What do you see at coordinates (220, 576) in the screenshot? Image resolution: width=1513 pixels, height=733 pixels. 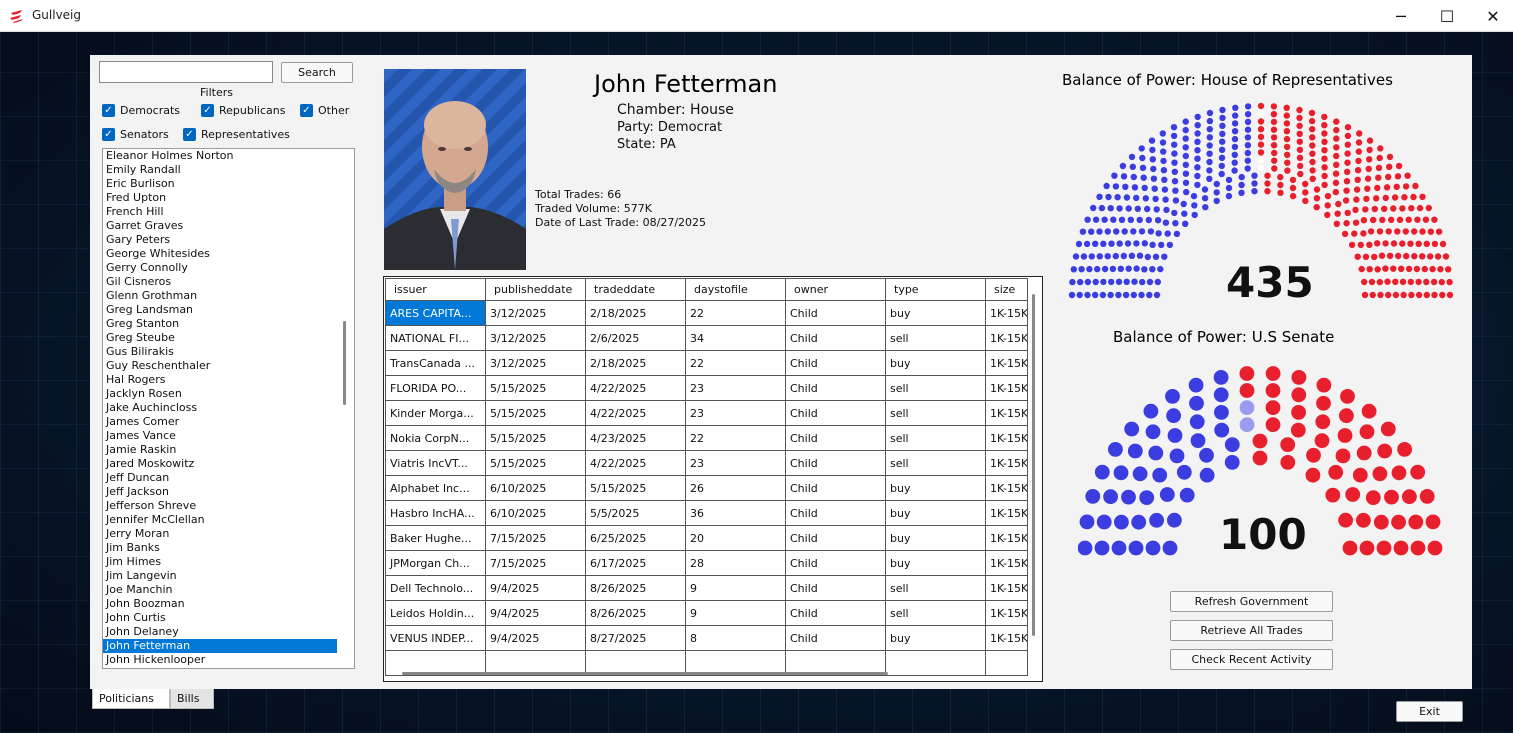 I see `list-item: Jim Langevin` at bounding box center [220, 576].